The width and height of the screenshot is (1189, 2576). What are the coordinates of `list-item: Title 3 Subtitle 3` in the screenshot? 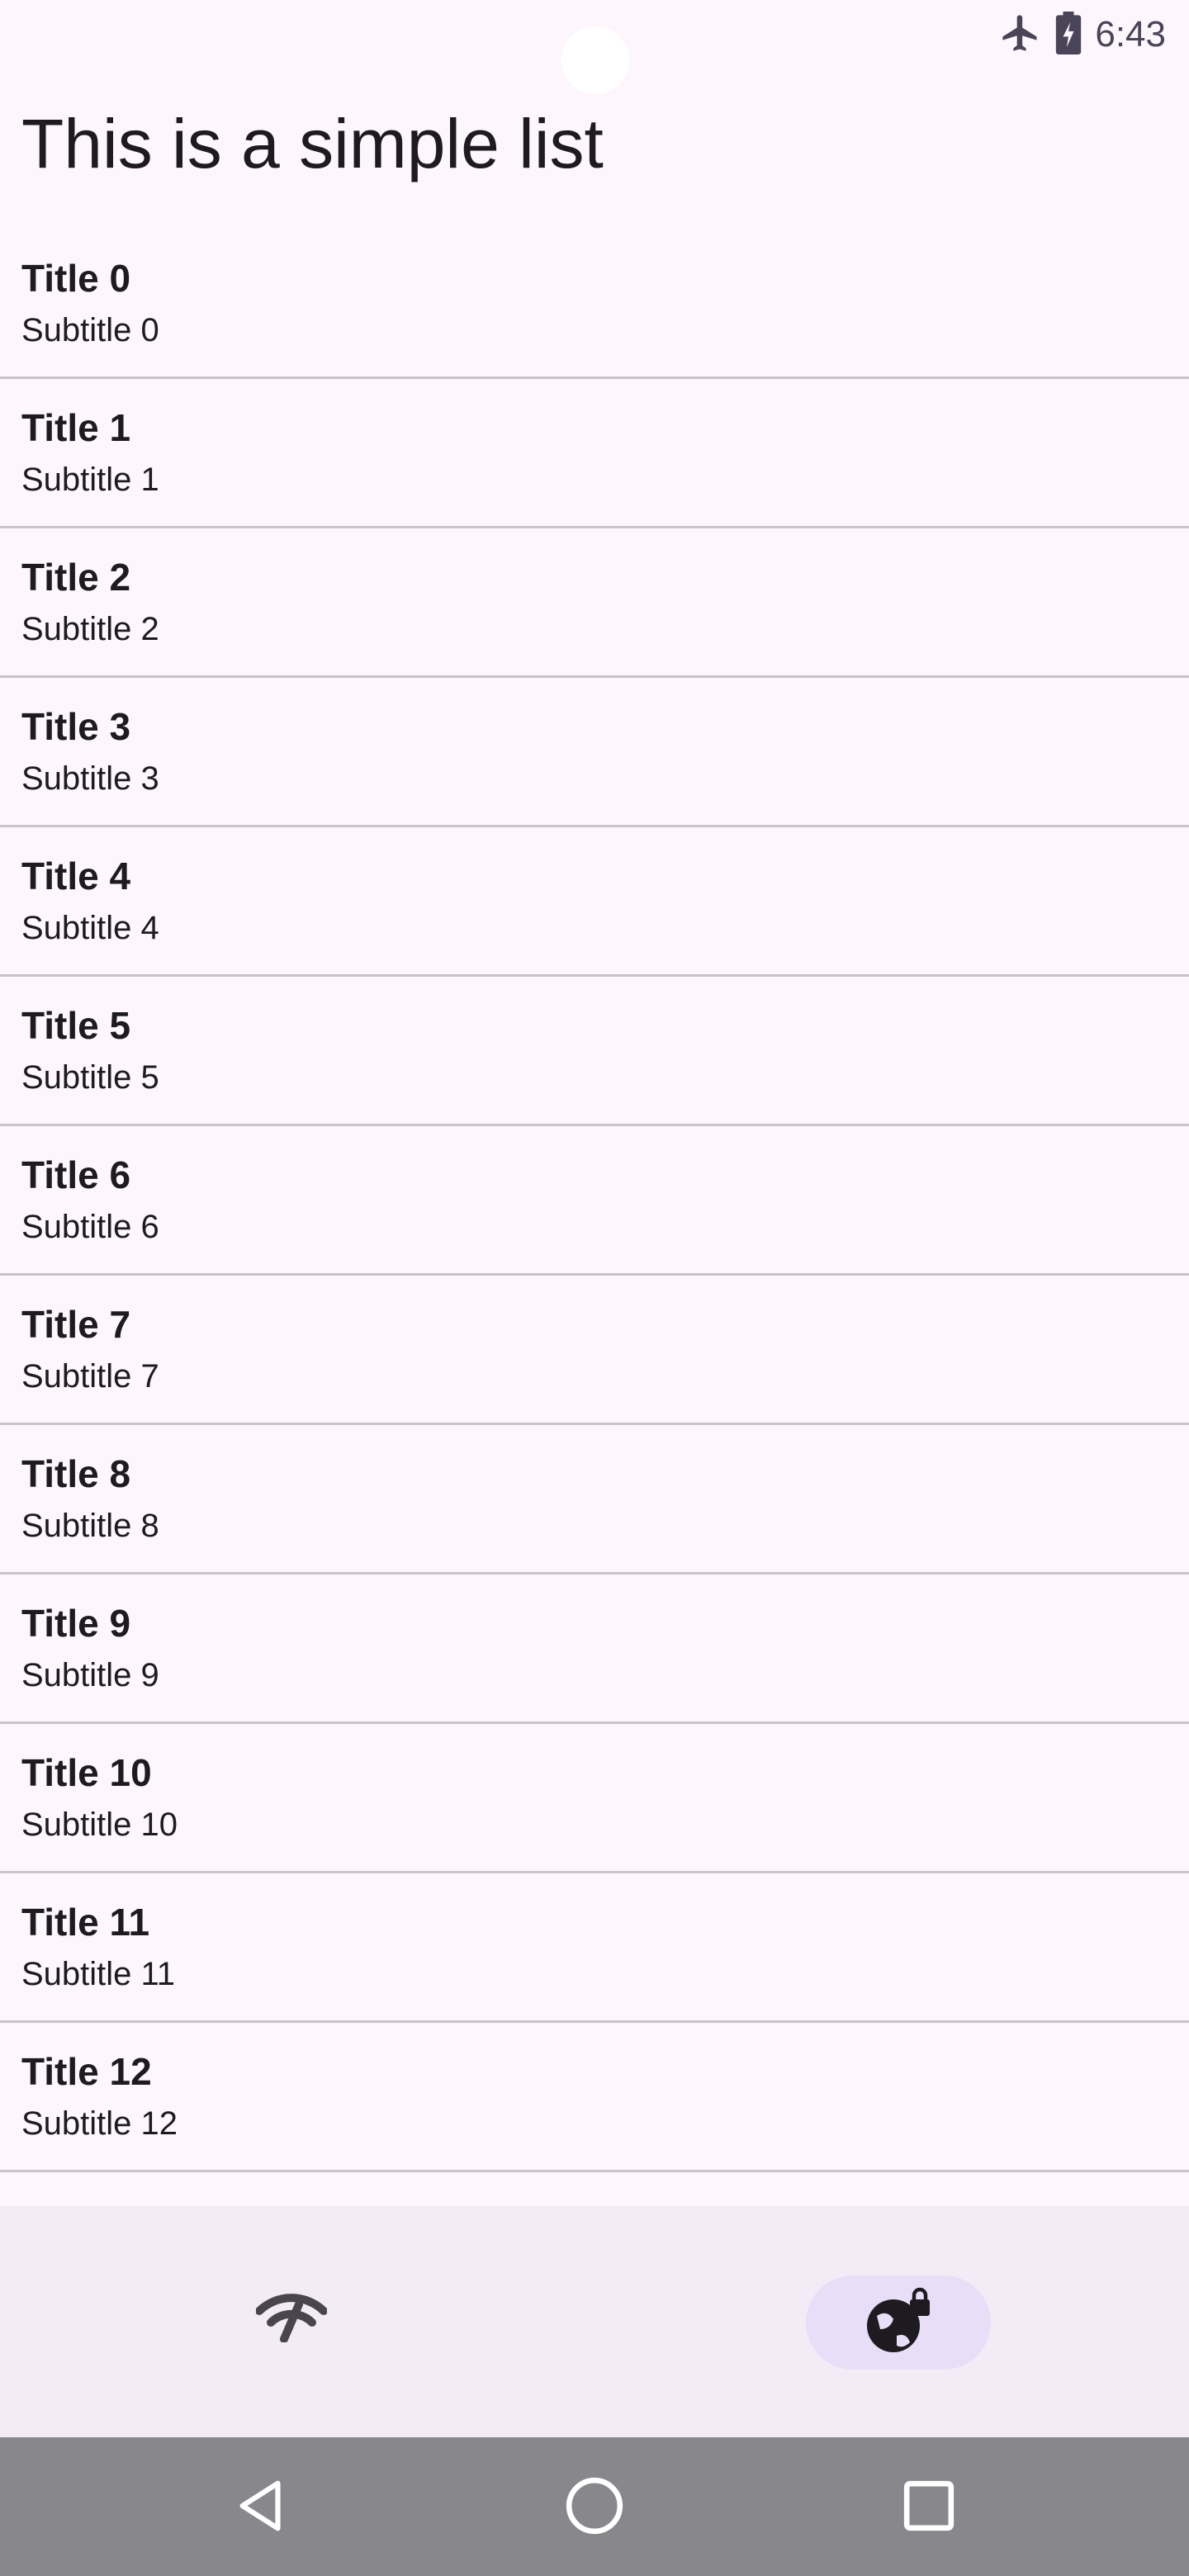 It's located at (594, 752).